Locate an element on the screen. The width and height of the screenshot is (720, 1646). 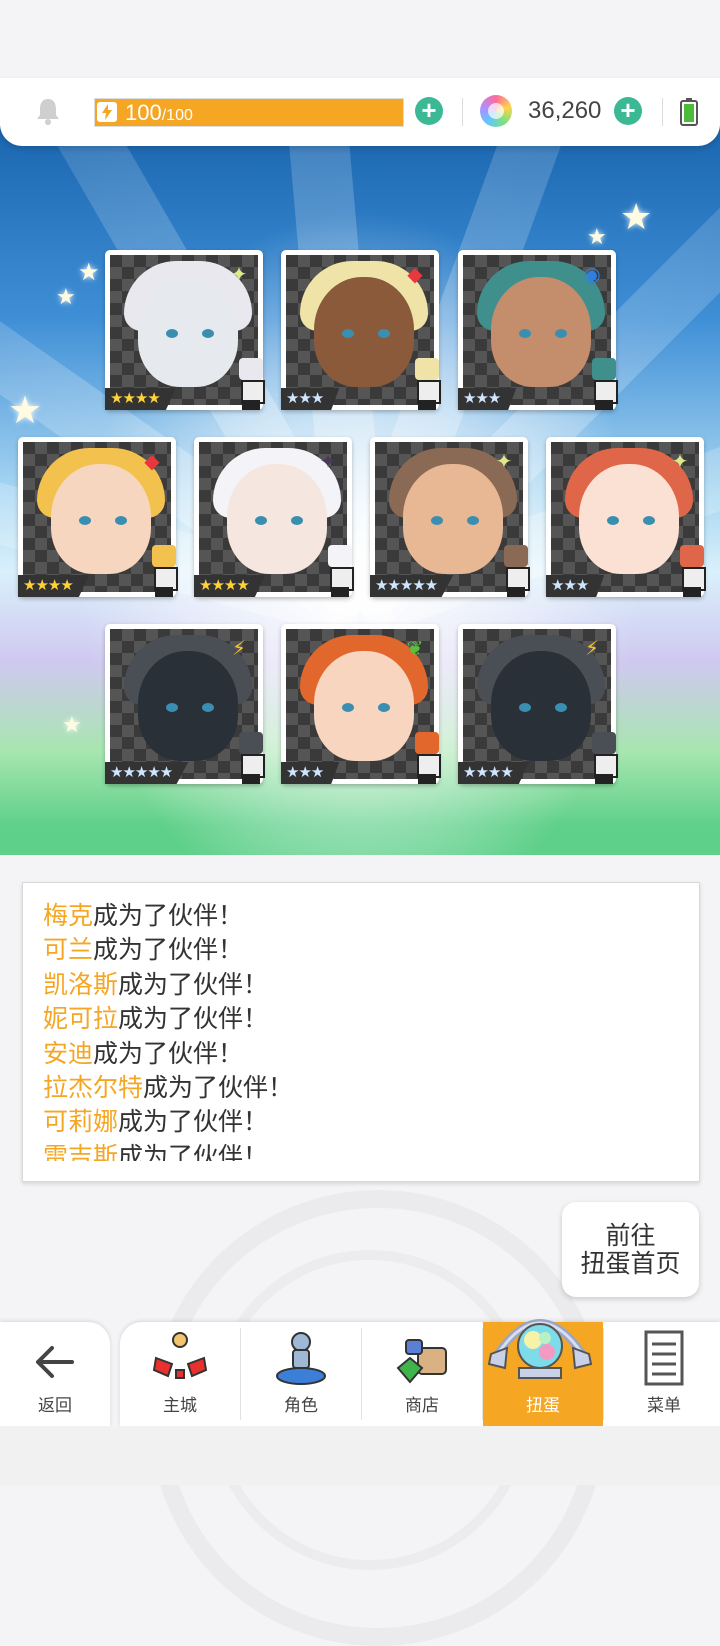
gem-icon is located at coordinates (496, 111).